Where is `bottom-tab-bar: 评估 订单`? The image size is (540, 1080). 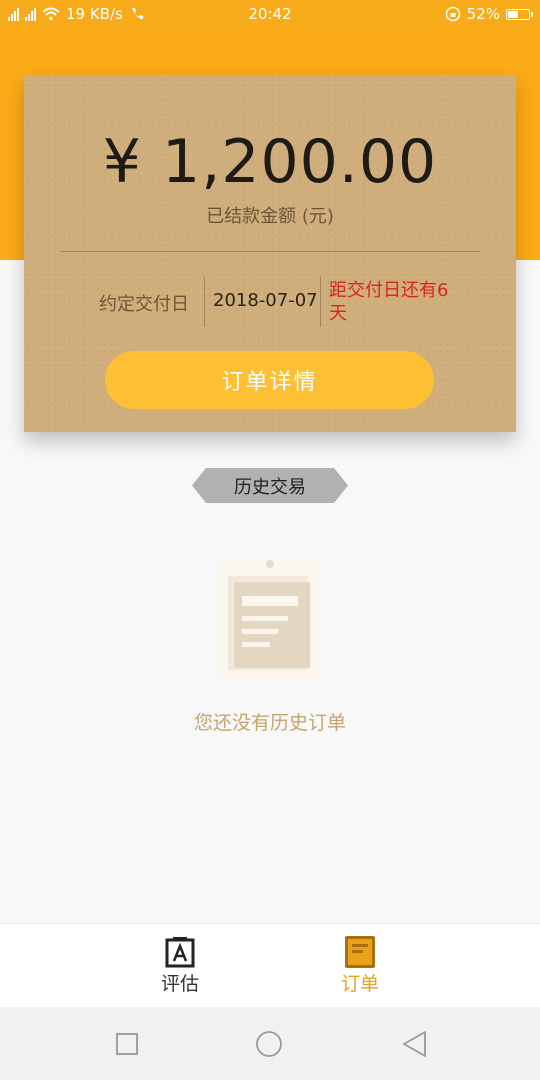 bottom-tab-bar: 评估 订单 is located at coordinates (270, 965).